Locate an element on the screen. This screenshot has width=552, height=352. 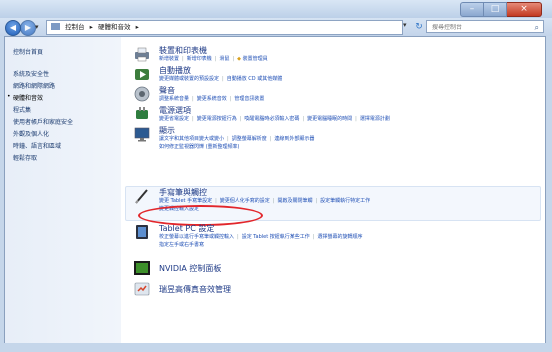
category-title: 電源選項 is located at coordinates (175, 110).